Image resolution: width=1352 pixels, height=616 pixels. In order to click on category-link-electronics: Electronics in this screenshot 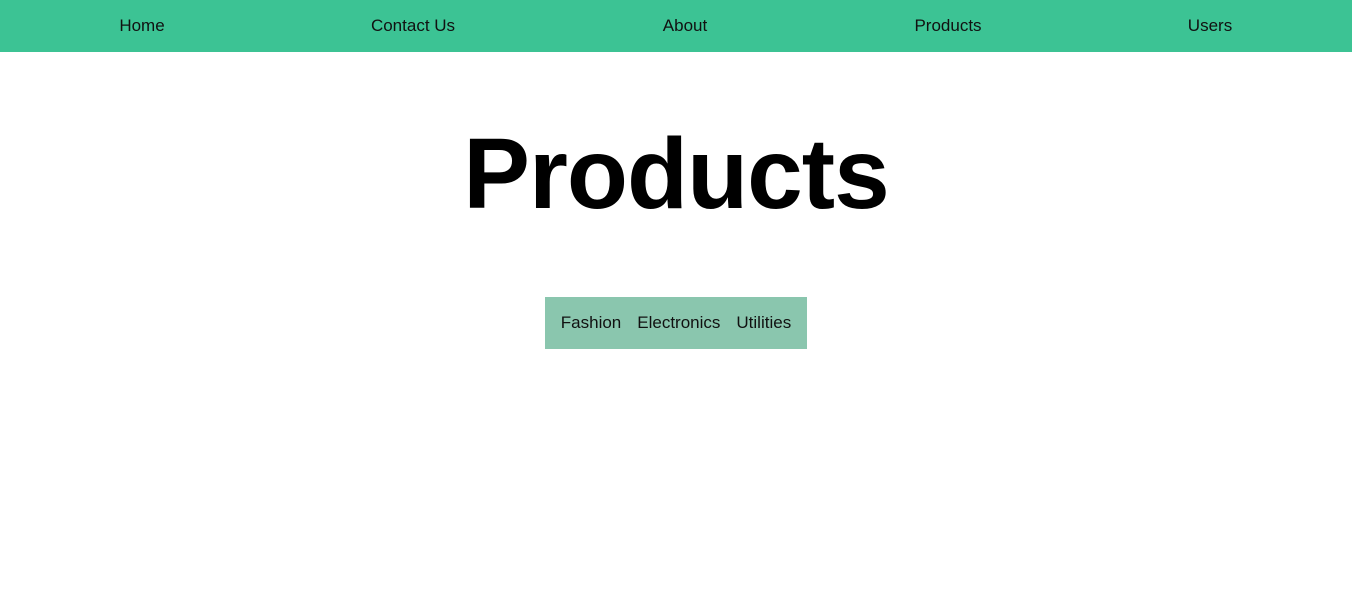, I will do `click(678, 323)`.